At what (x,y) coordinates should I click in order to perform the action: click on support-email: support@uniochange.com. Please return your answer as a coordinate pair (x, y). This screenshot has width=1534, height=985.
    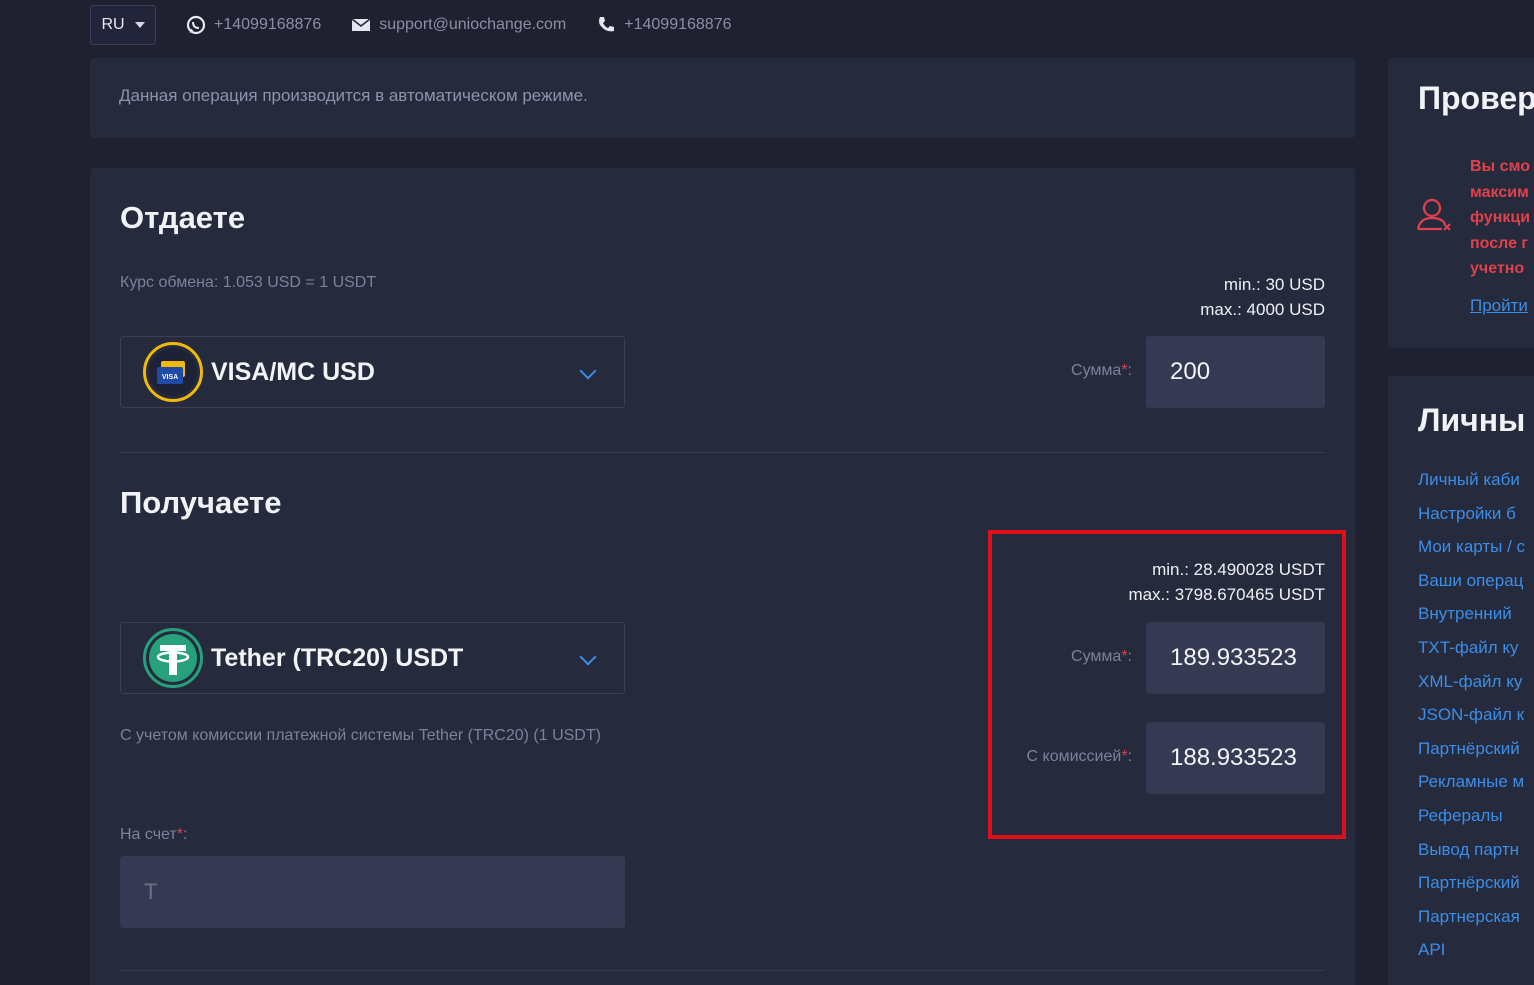
    Looking at the image, I should click on (473, 24).